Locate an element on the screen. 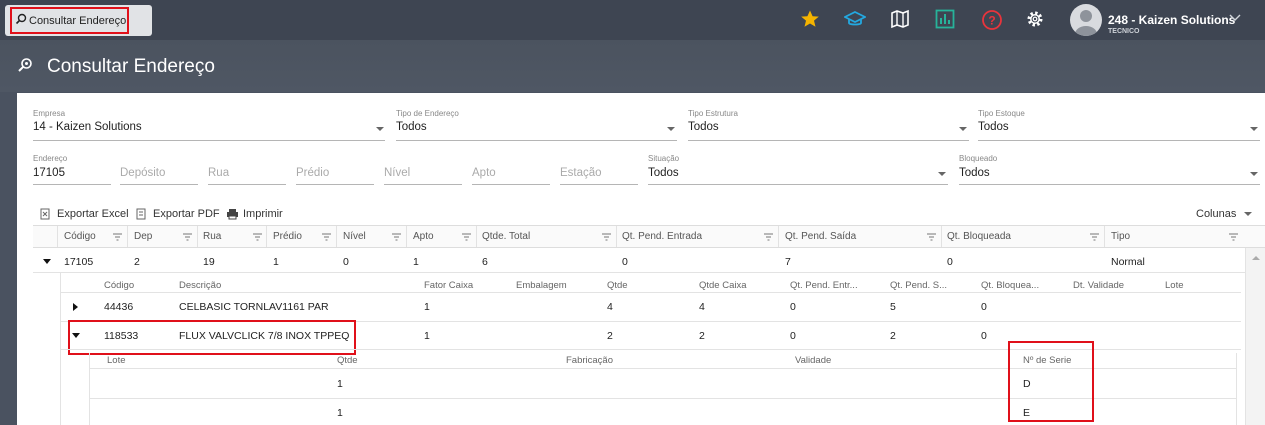 The width and height of the screenshot is (1265, 425). bloqueado-select: Todos is located at coordinates (974, 173).